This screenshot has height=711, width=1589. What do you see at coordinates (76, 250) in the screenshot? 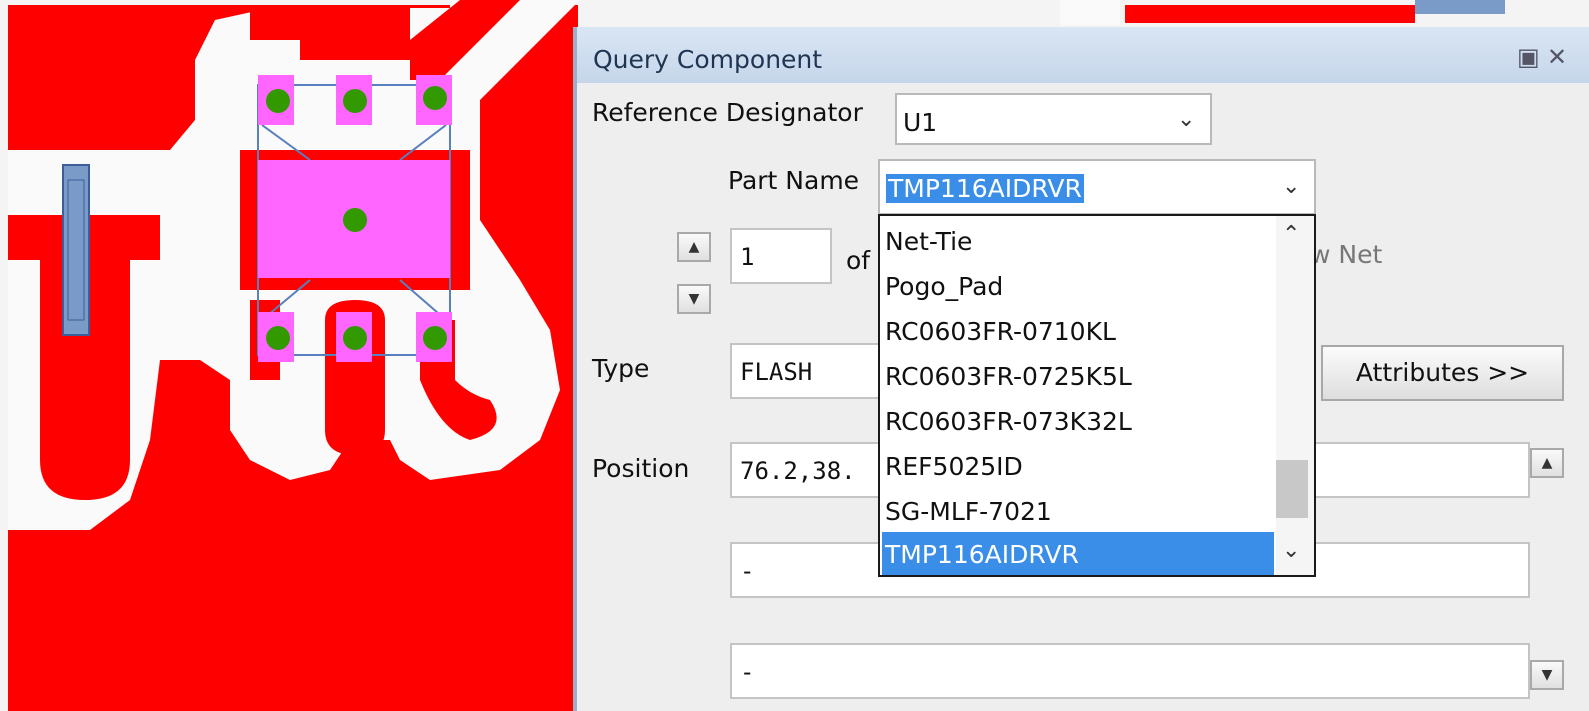
I see `component-left` at bounding box center [76, 250].